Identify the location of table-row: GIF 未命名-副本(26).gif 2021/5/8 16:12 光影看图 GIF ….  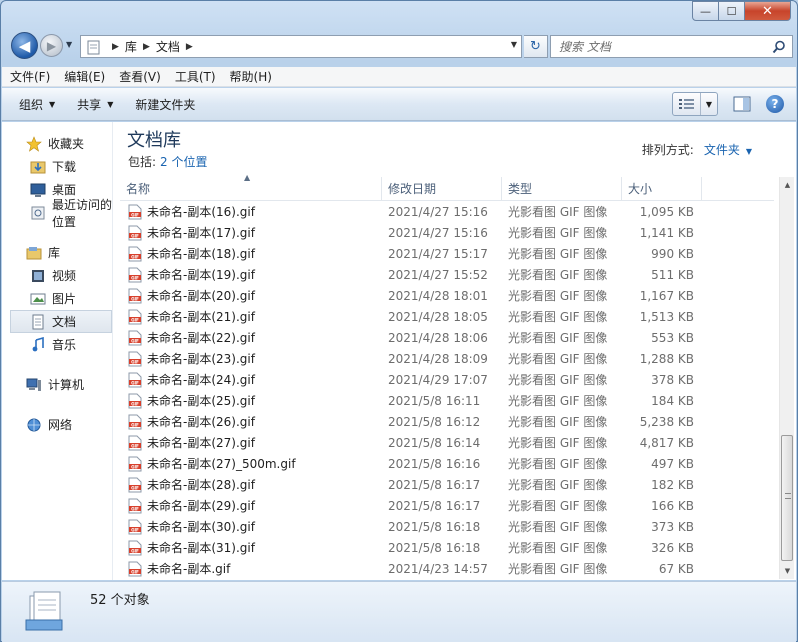
(447, 421).